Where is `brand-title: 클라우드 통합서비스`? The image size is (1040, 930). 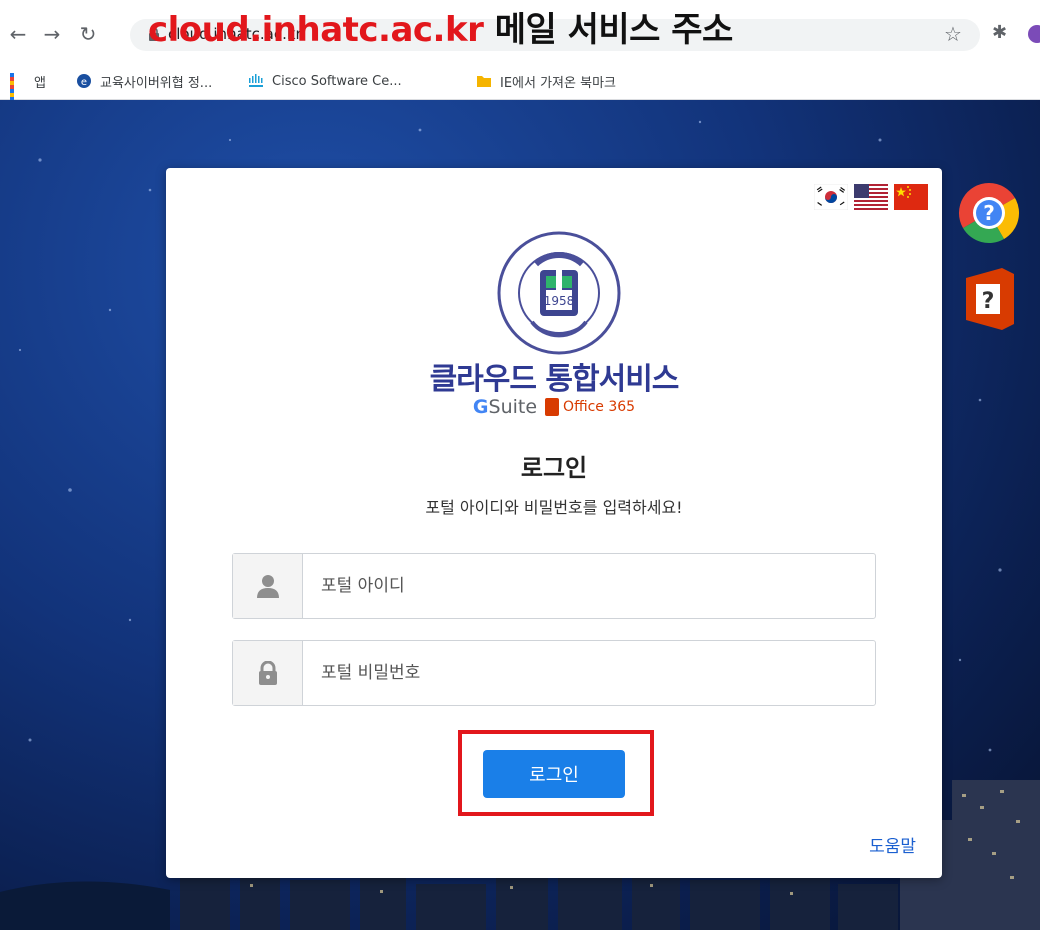
brand-title: 클라우드 통합서비스 is located at coordinates (554, 379).